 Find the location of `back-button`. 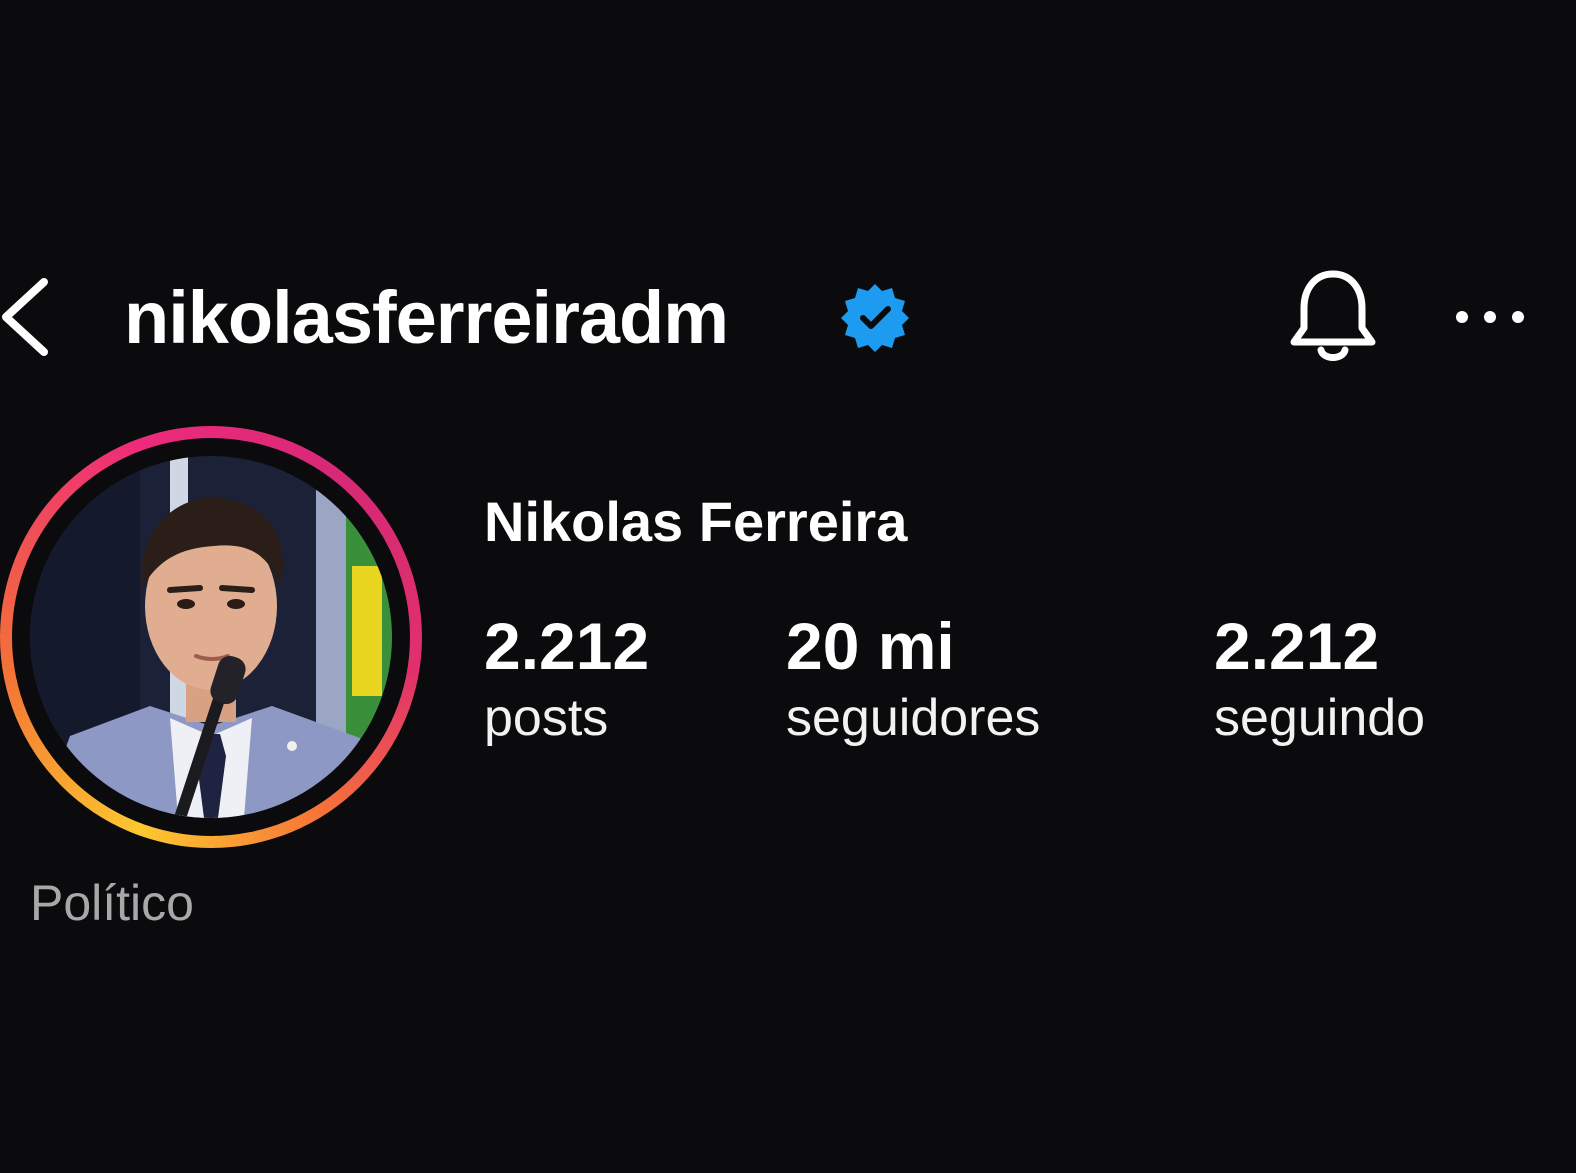

back-button is located at coordinates (30, 317).